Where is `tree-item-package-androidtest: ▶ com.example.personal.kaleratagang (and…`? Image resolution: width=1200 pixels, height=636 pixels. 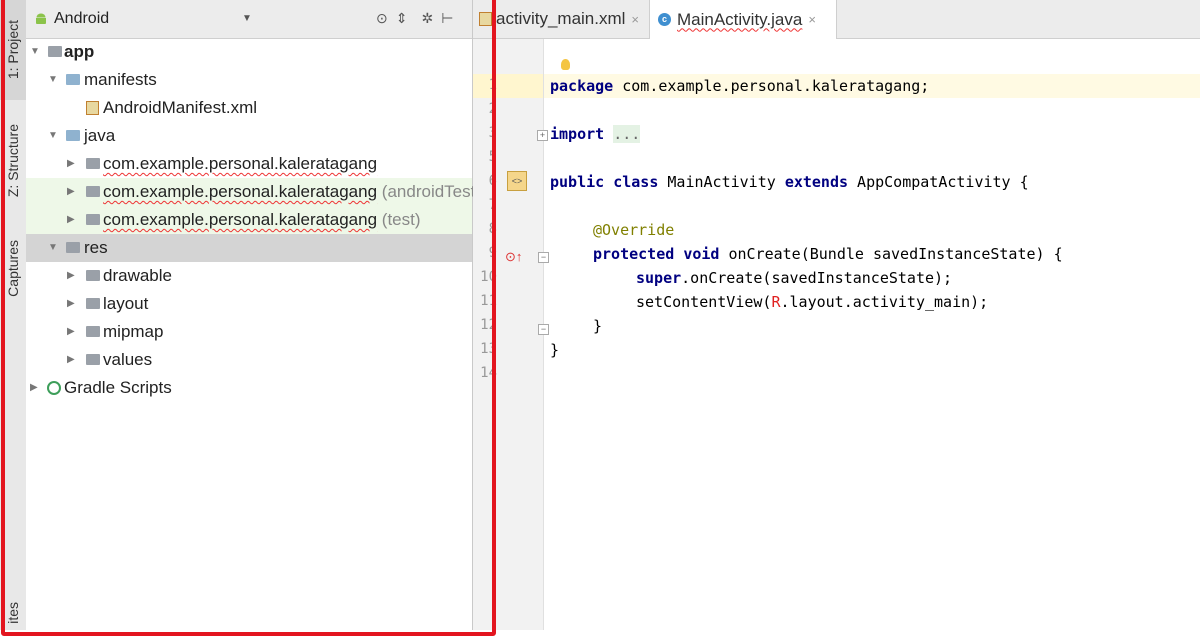
tree-item-package-androidtest: ▶ com.example.personal.kaleratagang (and… is located at coordinates (253, 192).